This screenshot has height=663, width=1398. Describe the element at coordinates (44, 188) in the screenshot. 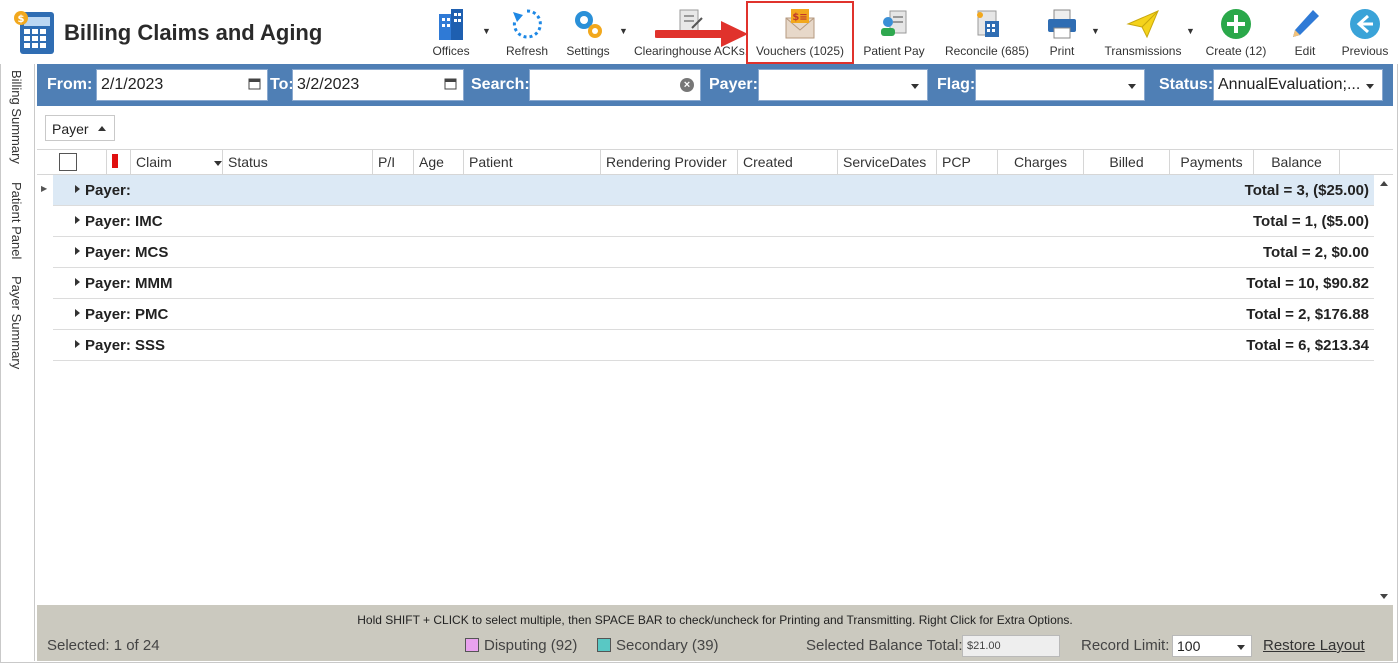

I see `current-row-indicator-icon: ▶` at that location.